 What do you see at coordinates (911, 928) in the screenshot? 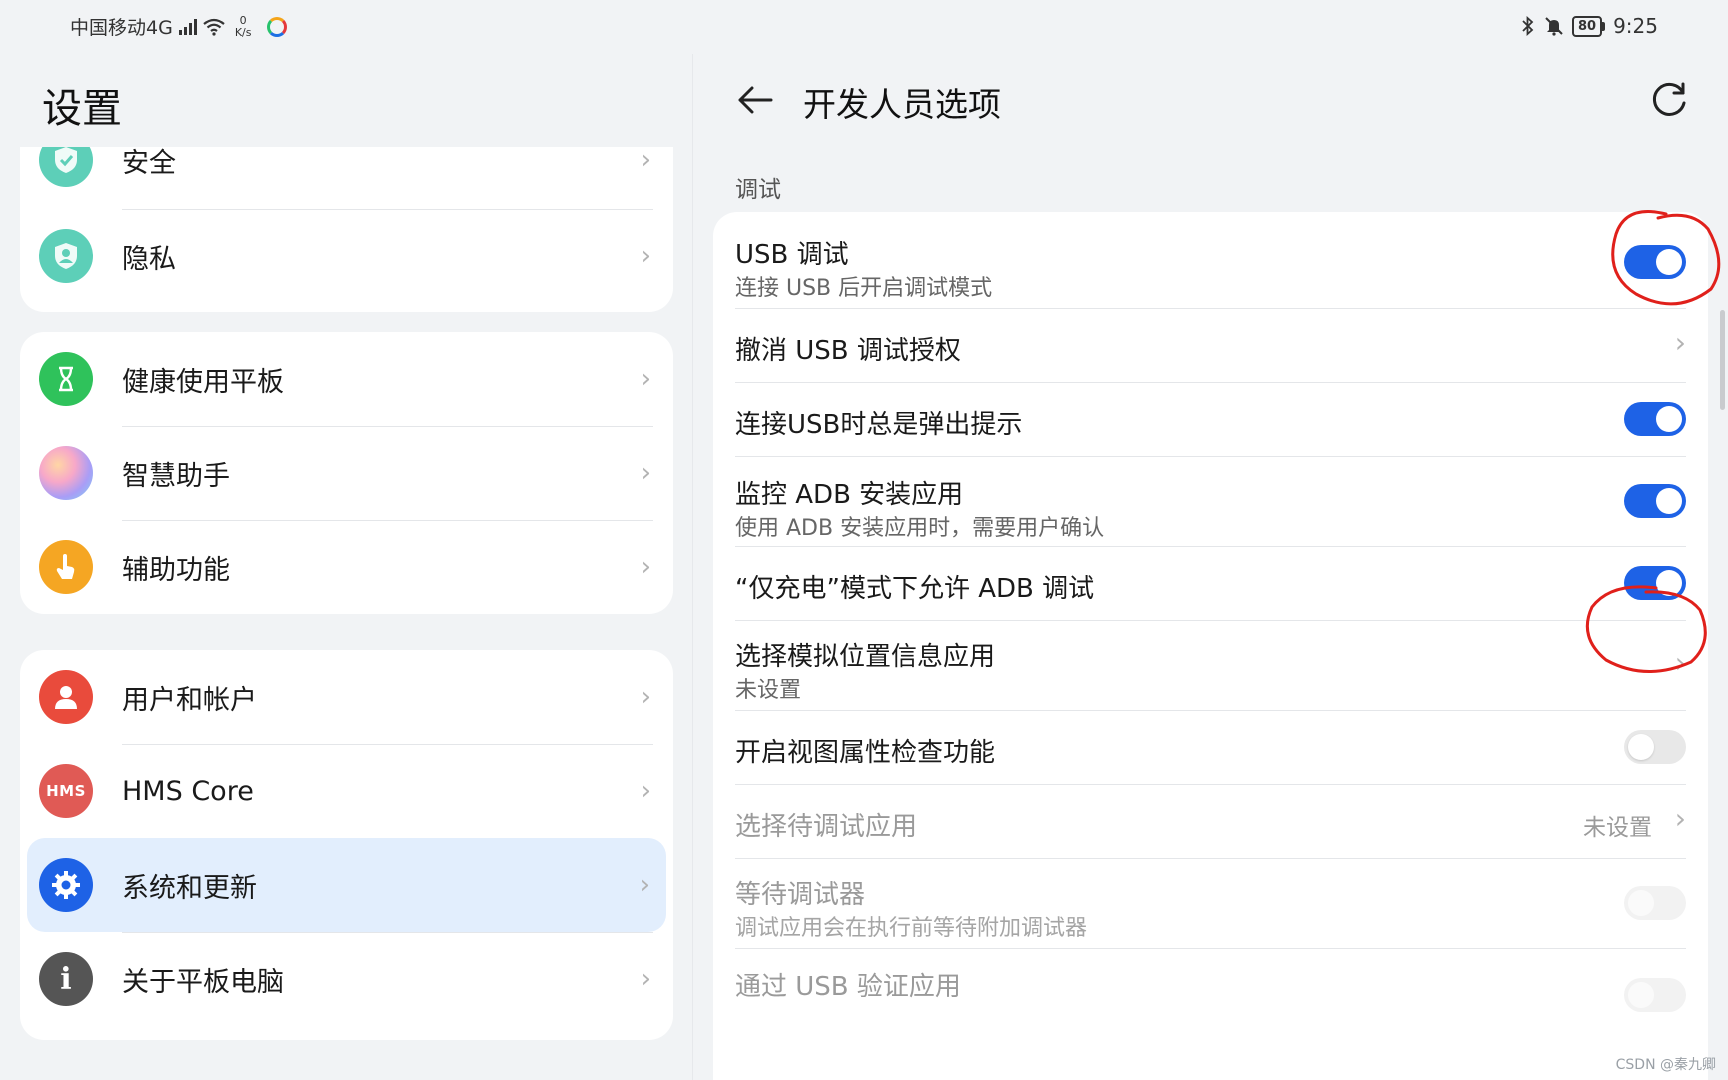
I see `row-subtitle: 调试应用会在执行前等待附加调试器` at bounding box center [911, 928].